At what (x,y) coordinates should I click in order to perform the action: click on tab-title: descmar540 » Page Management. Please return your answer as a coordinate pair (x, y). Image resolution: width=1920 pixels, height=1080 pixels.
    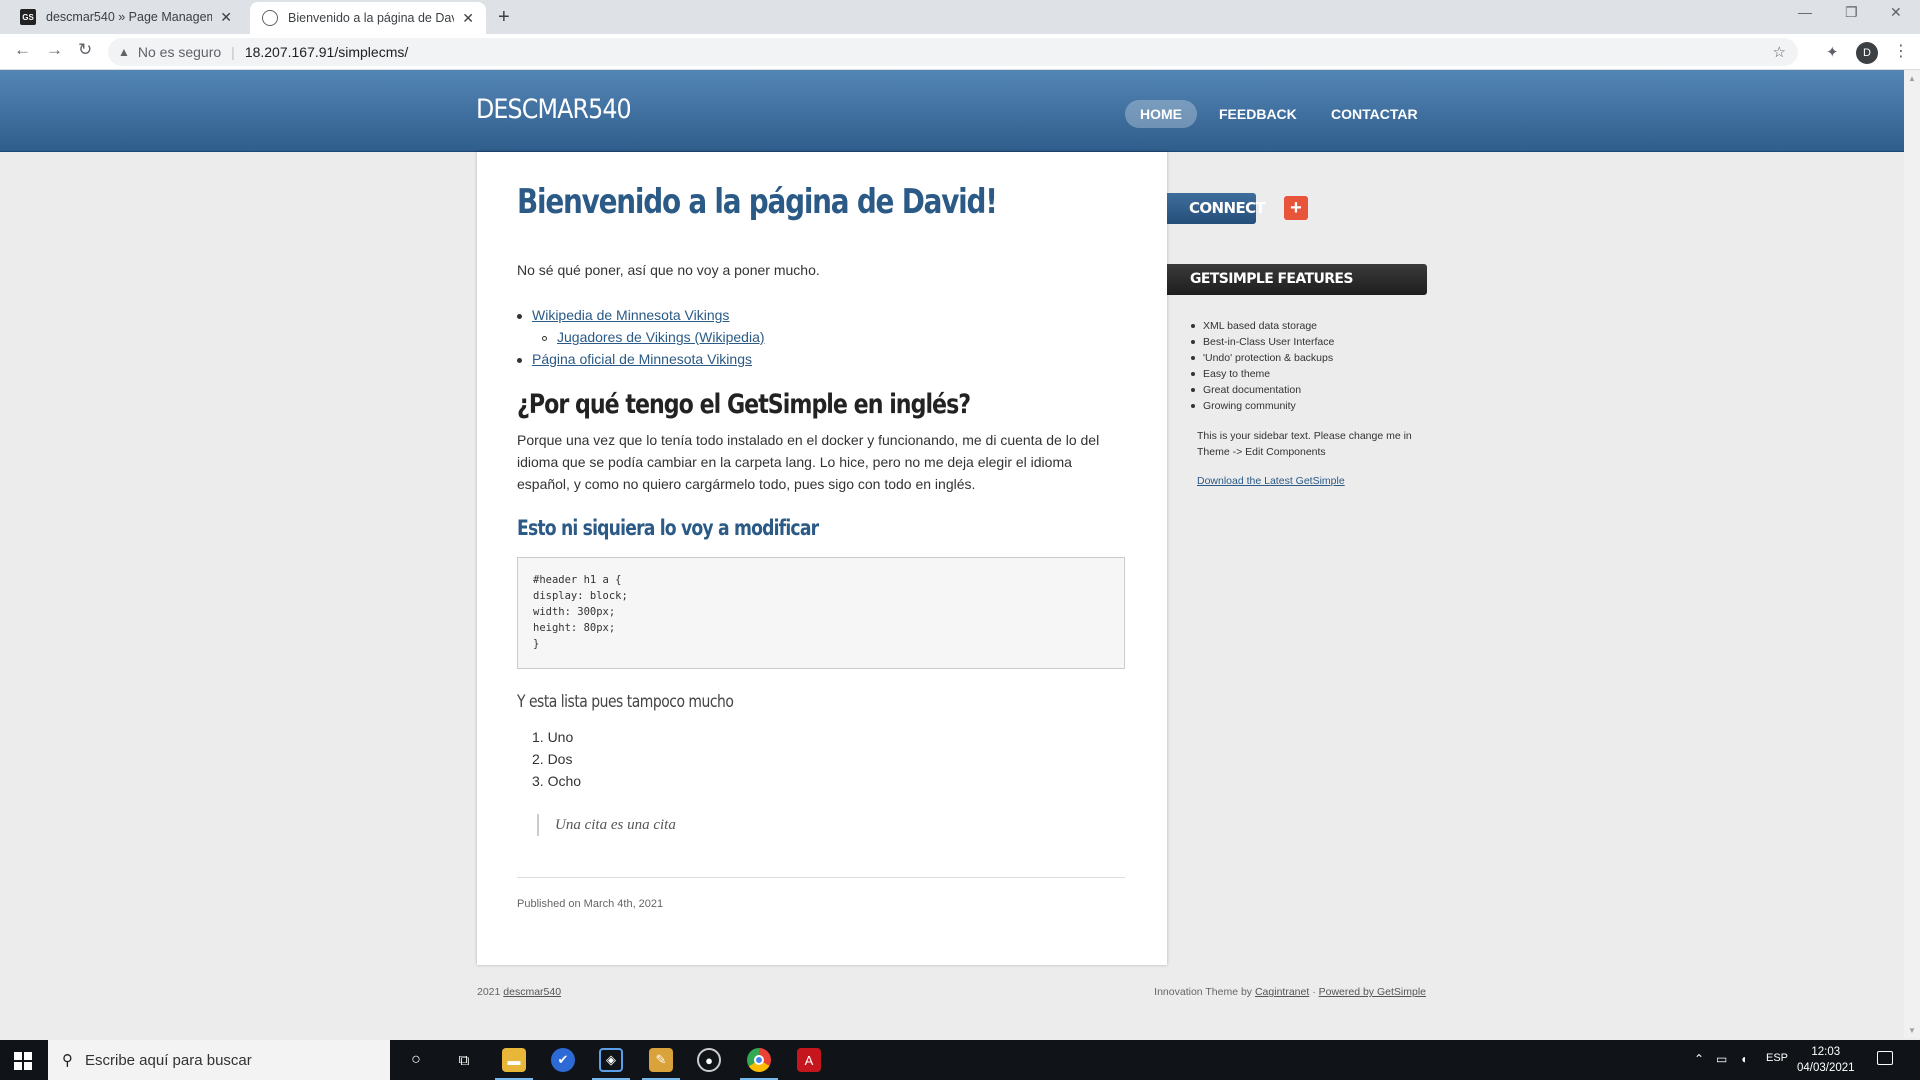
    Looking at the image, I should click on (129, 17).